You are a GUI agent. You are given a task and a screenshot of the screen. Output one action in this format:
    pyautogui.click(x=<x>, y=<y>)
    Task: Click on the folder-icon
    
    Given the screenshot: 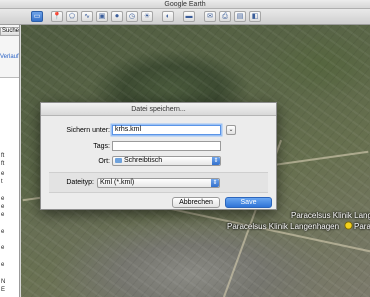 What is the action you would take?
    pyautogui.click(x=118, y=160)
    